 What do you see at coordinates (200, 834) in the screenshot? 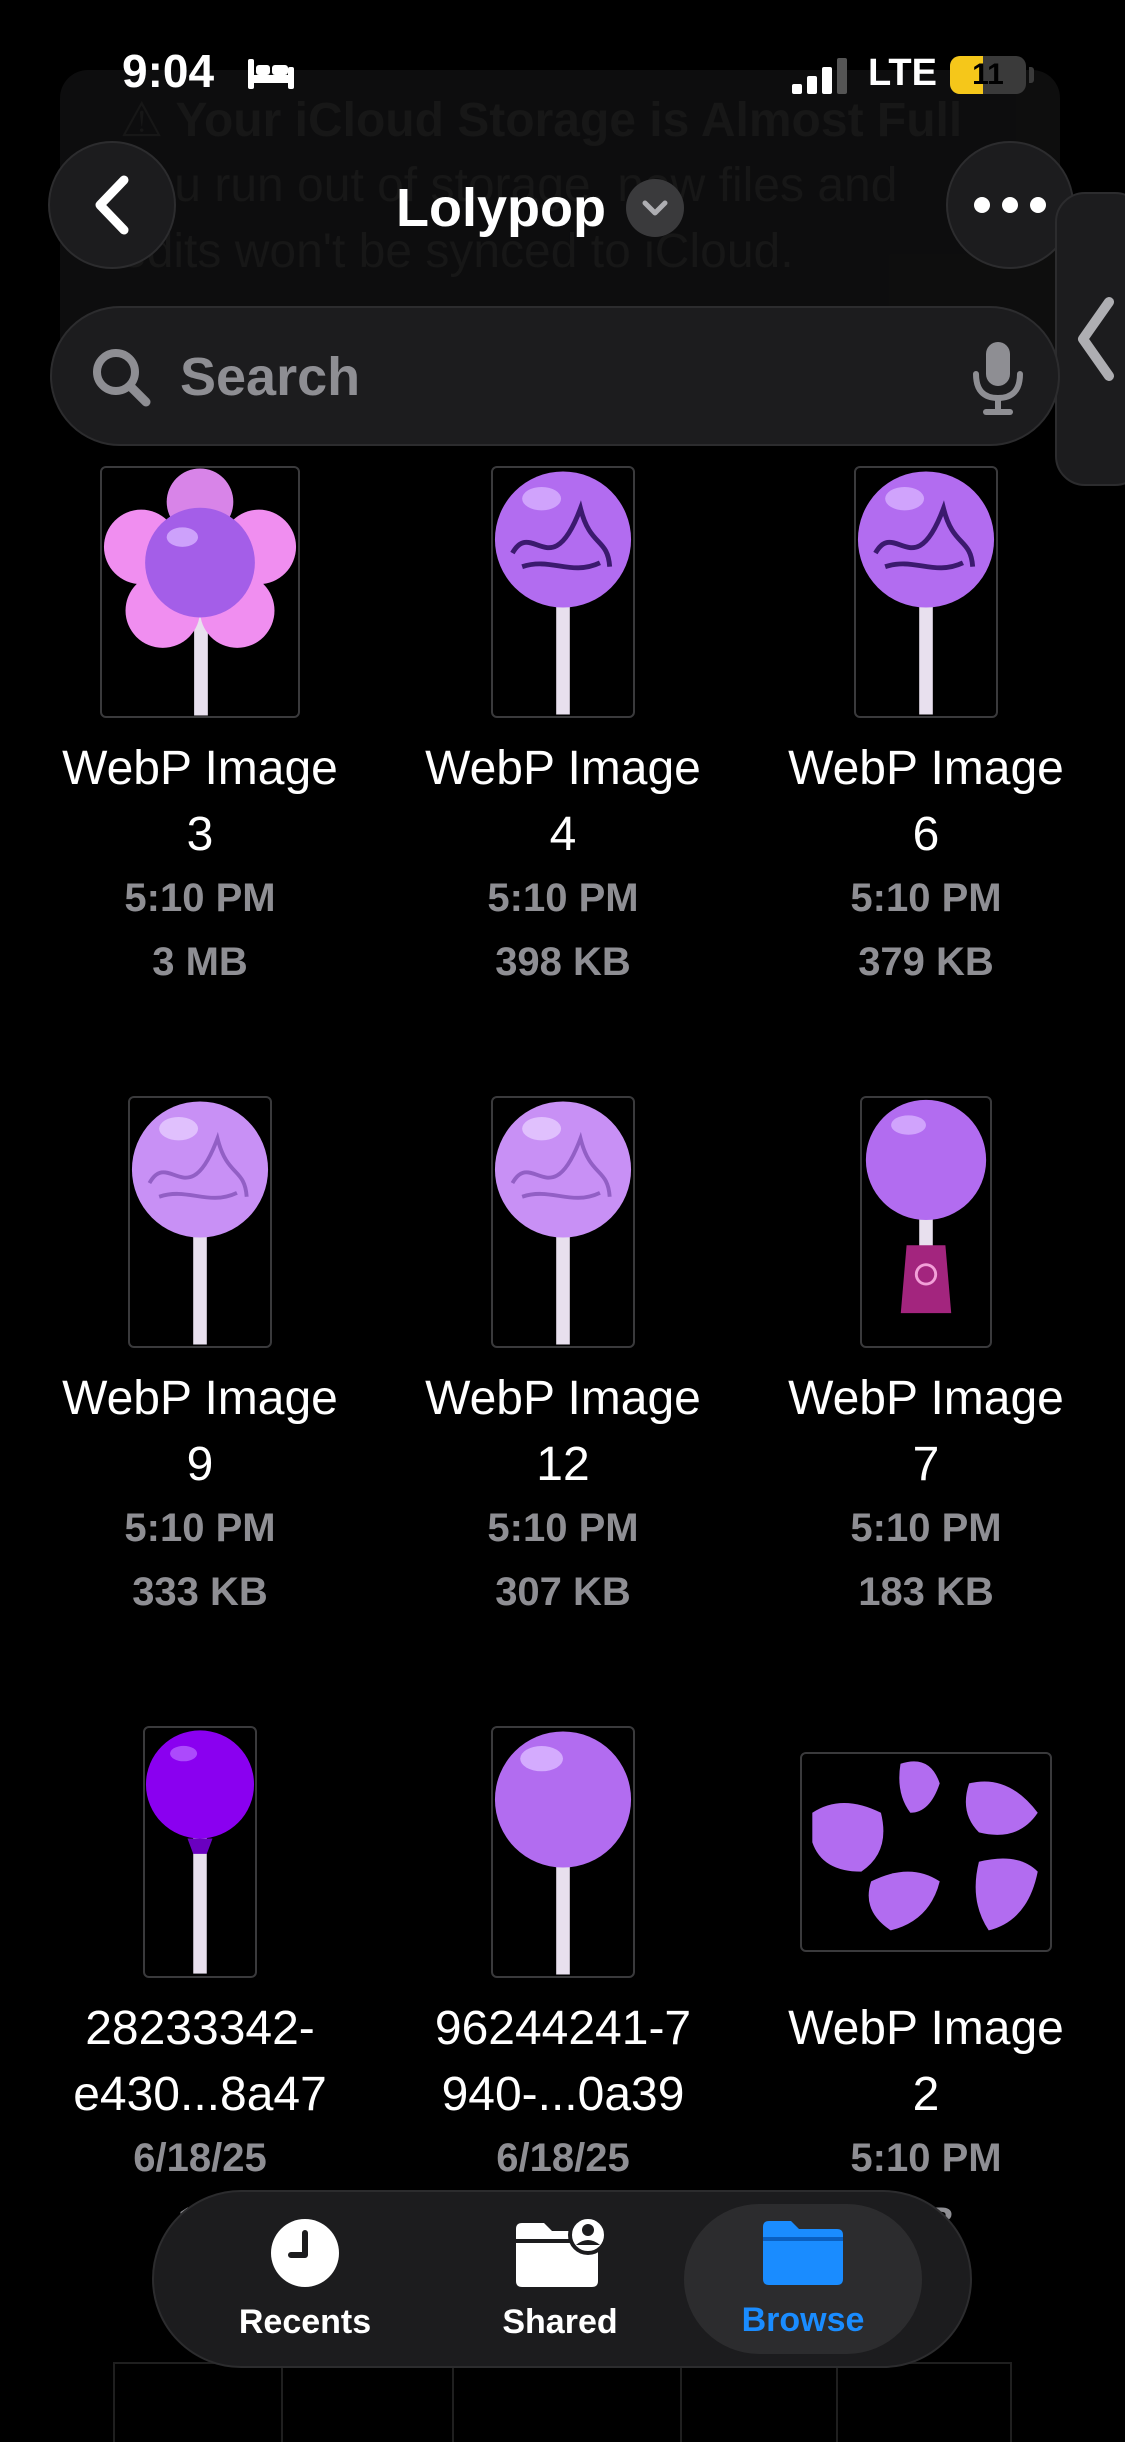
I see `file-name-line-2: 3` at bounding box center [200, 834].